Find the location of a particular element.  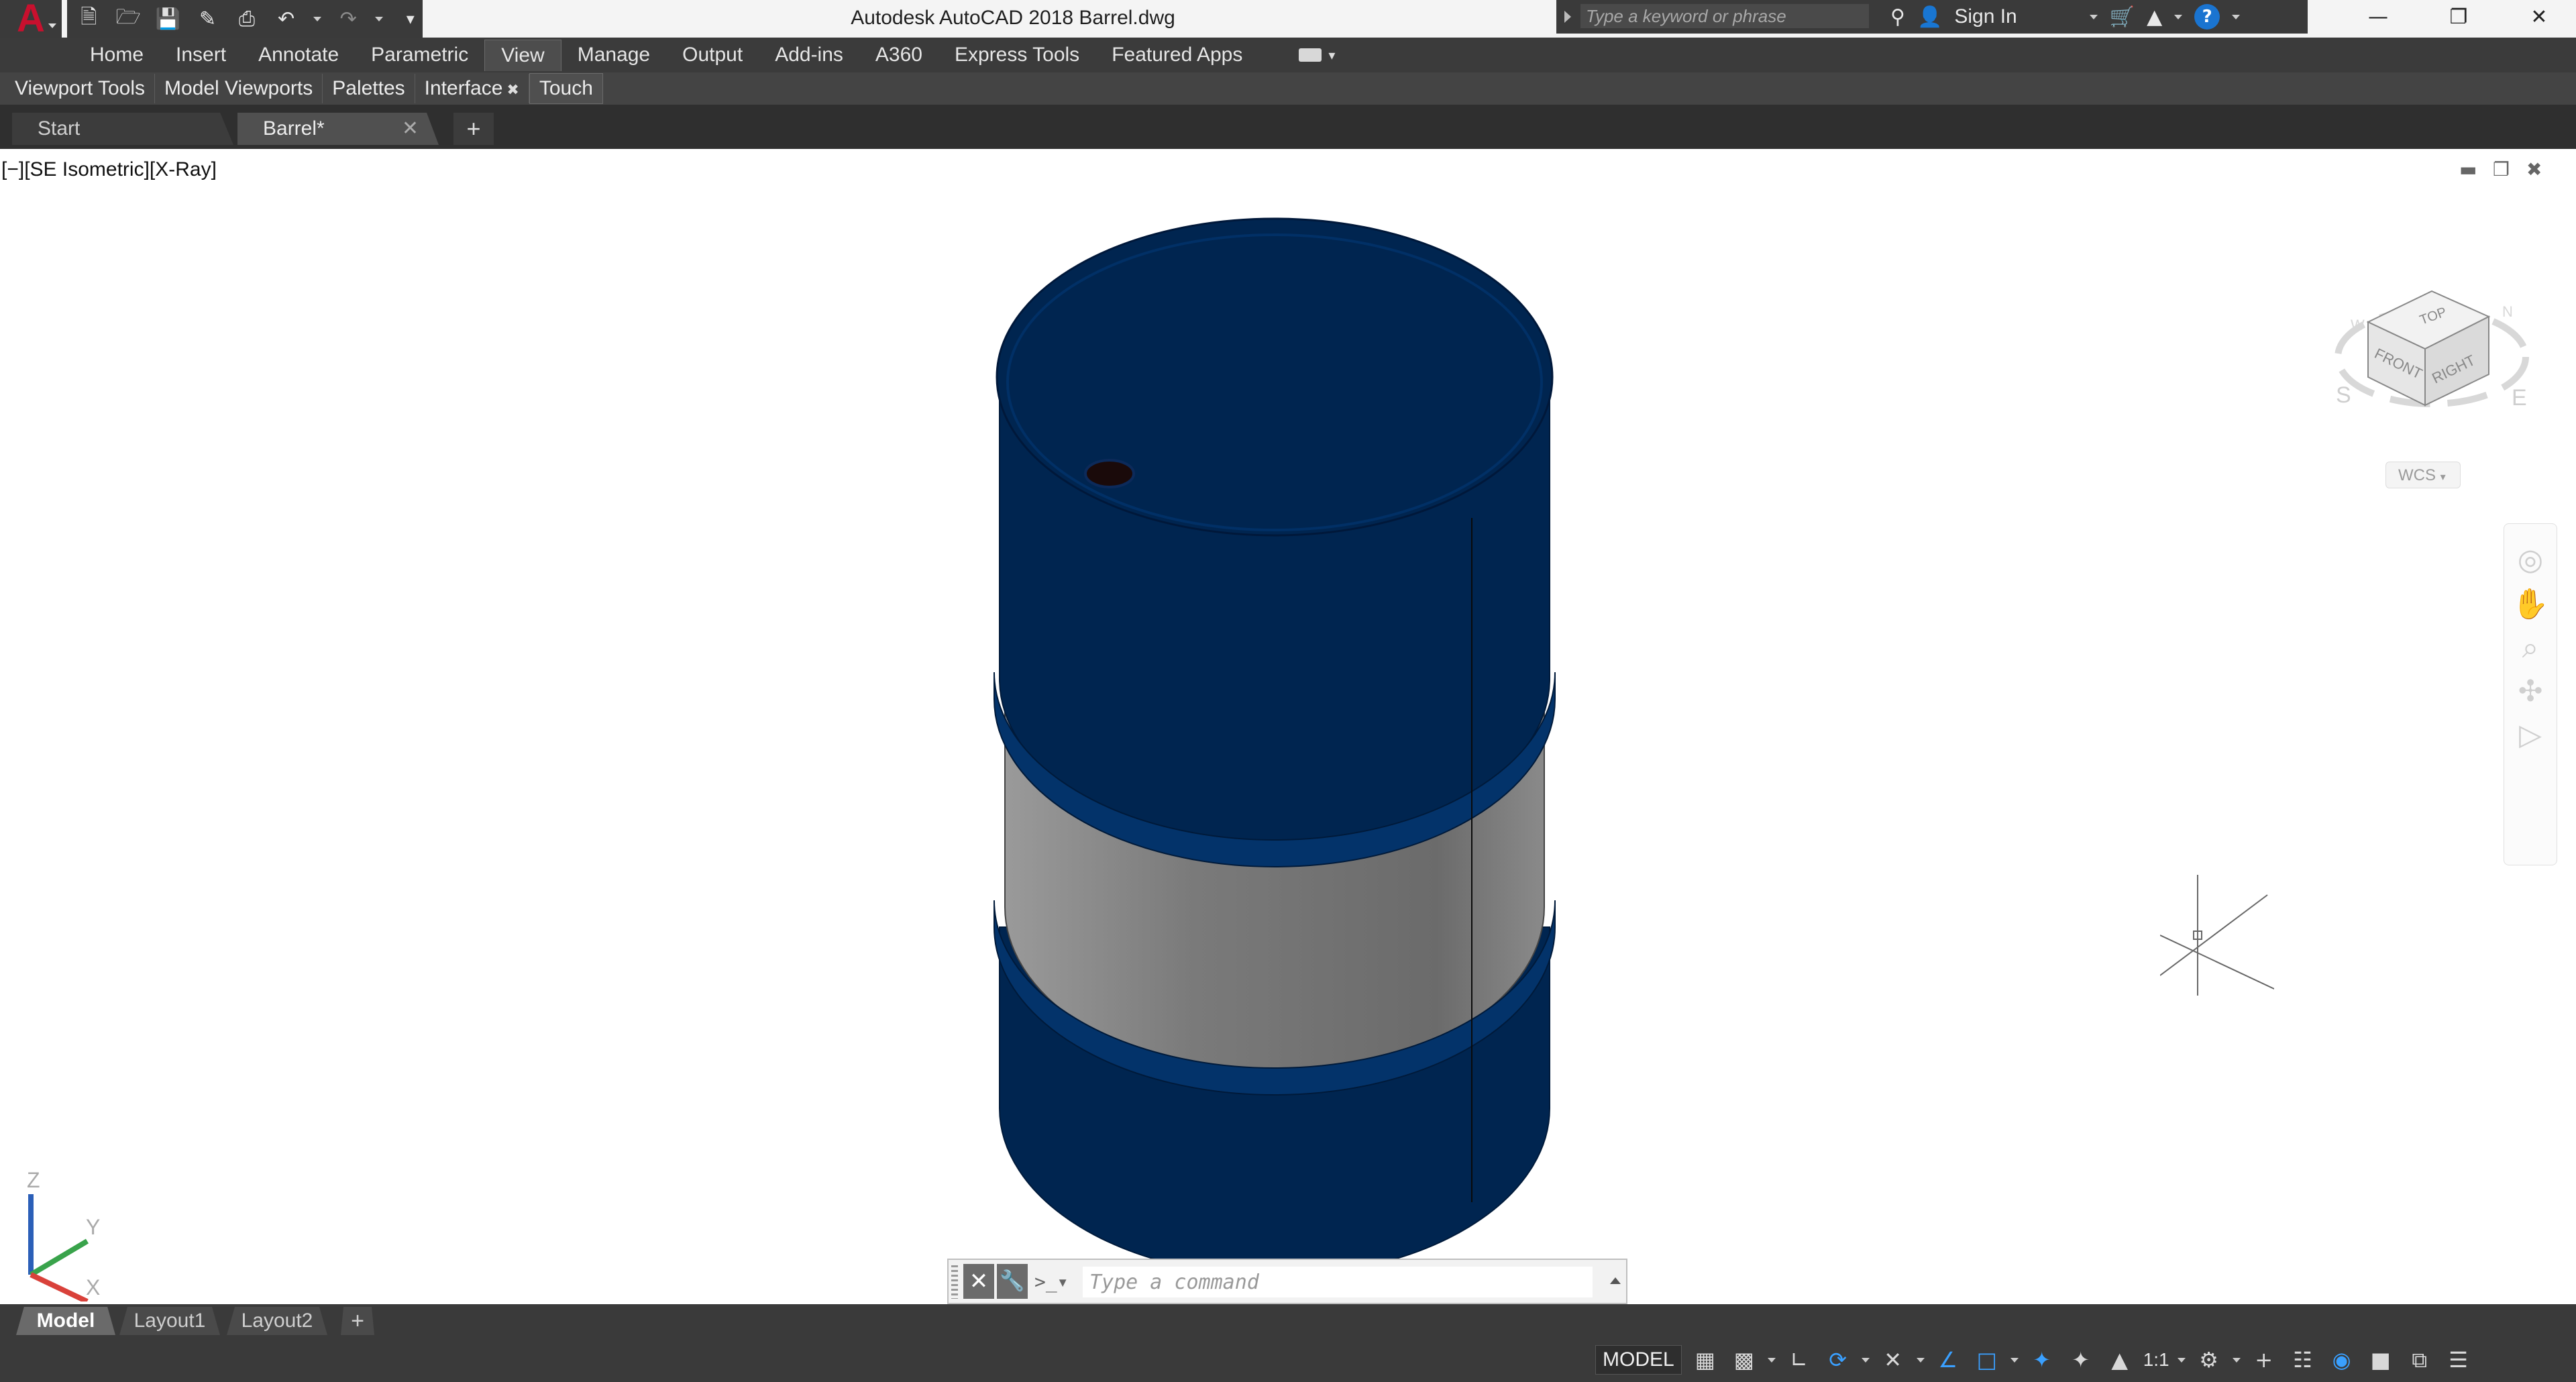

wrench-icon: 🔧 is located at coordinates (1012, 1281).